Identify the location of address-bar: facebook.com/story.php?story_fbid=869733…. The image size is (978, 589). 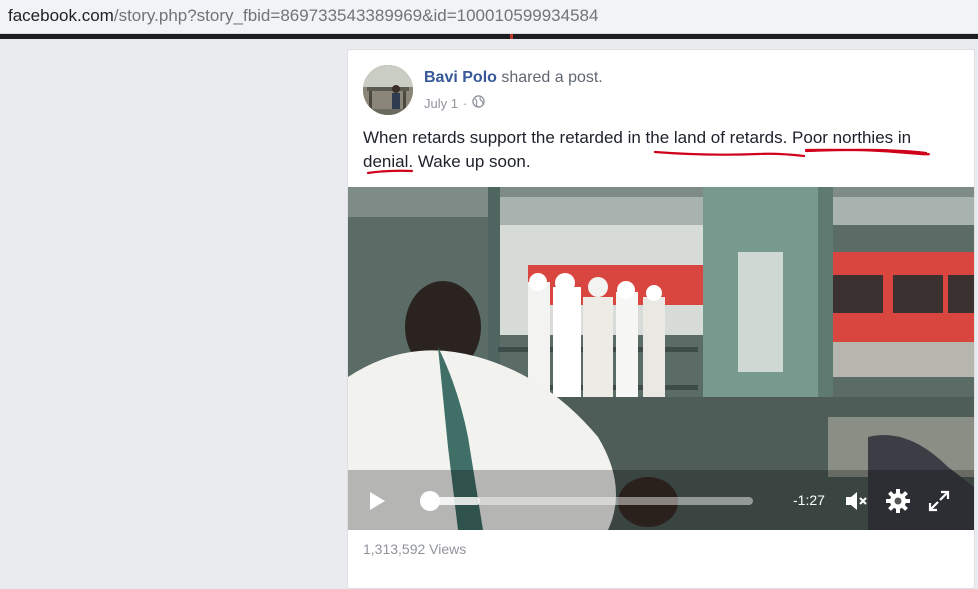
(489, 17).